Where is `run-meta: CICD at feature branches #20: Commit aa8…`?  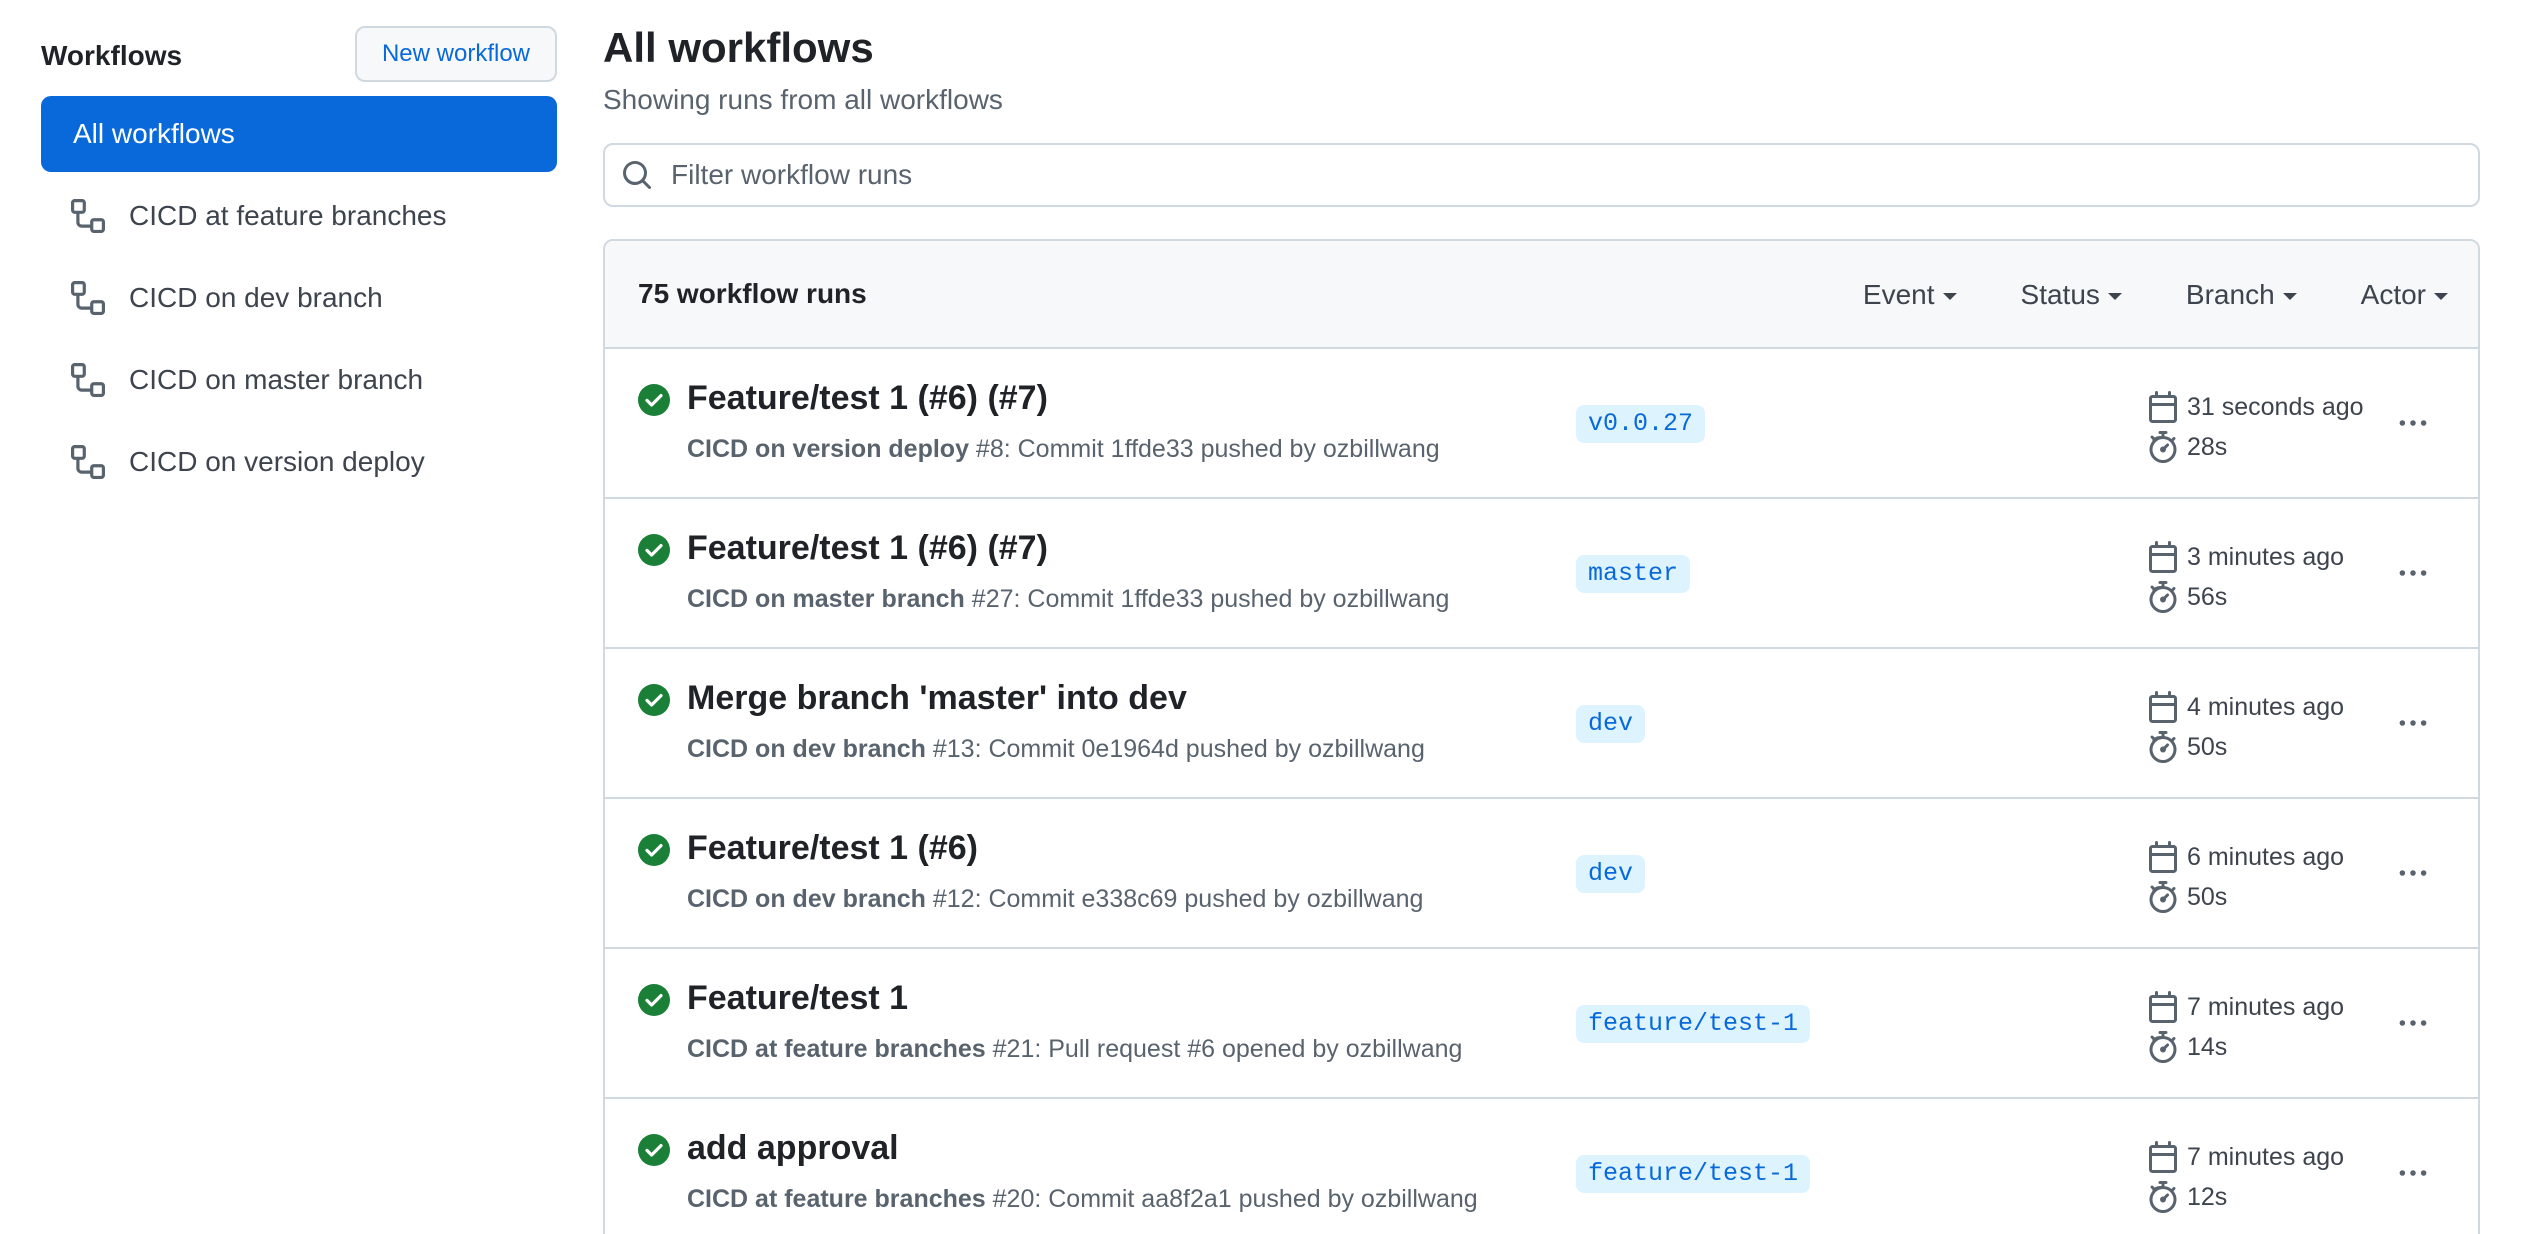 run-meta: CICD at feature branches #20: Commit aa8… is located at coordinates (1082, 1199).